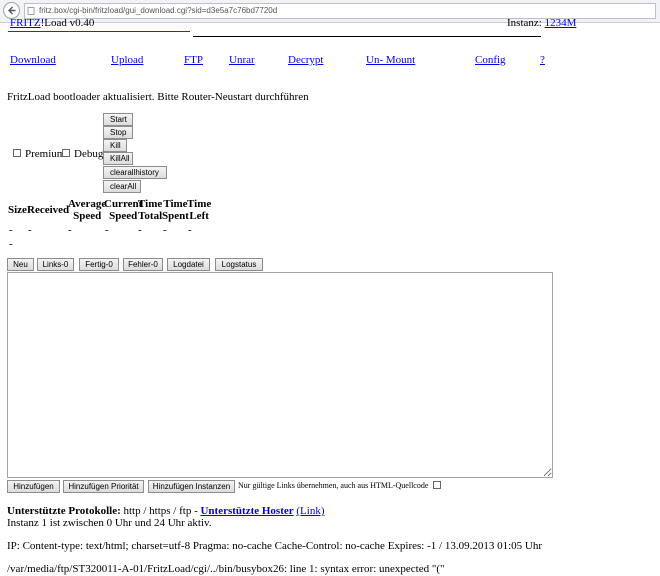  Describe the element at coordinates (31, 11) in the screenshot. I see `page-icon` at that location.